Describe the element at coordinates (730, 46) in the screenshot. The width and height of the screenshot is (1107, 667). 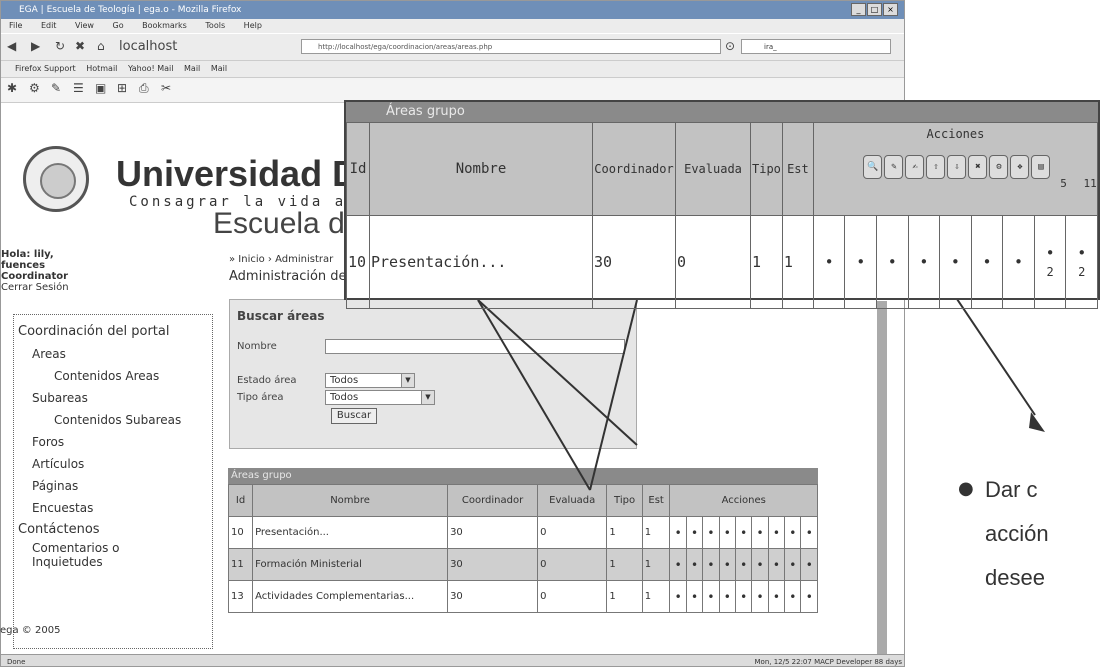
I see `go-icon: ⊙` at that location.